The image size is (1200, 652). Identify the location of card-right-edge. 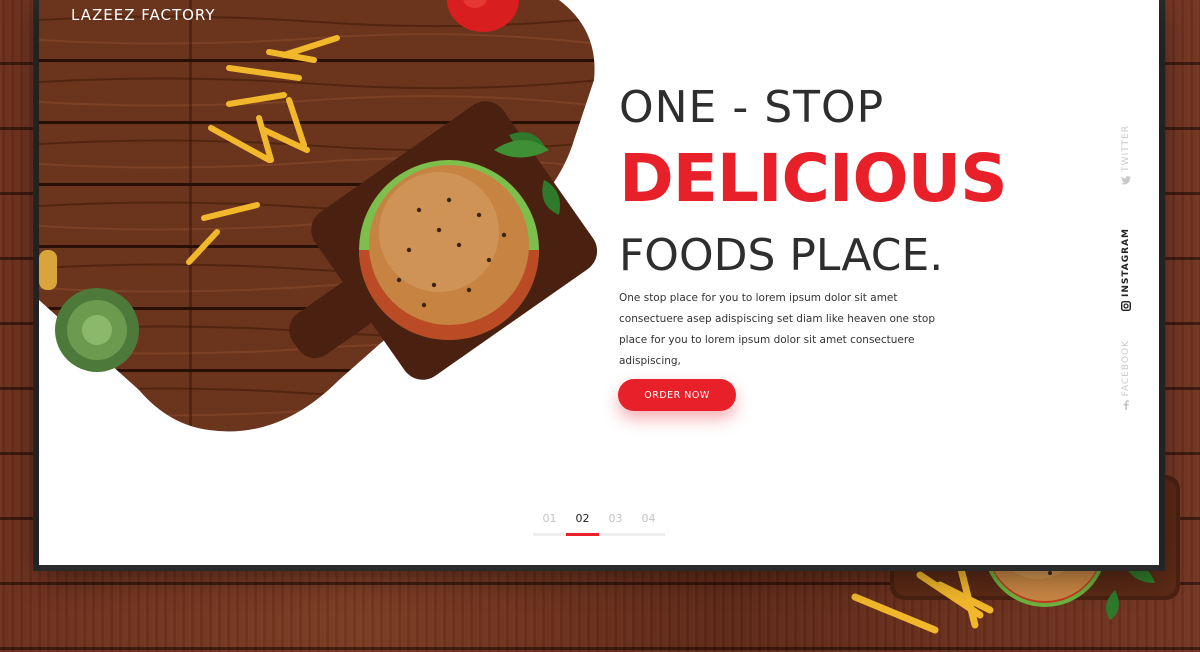
(1162, 285).